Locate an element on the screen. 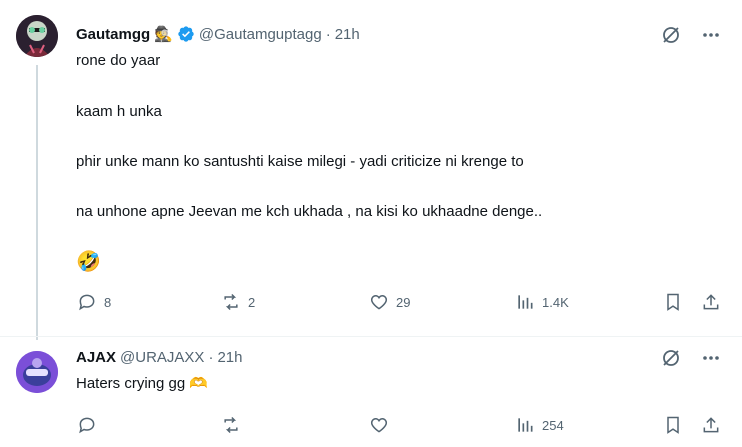  repost-button is located at coordinates (234, 425).